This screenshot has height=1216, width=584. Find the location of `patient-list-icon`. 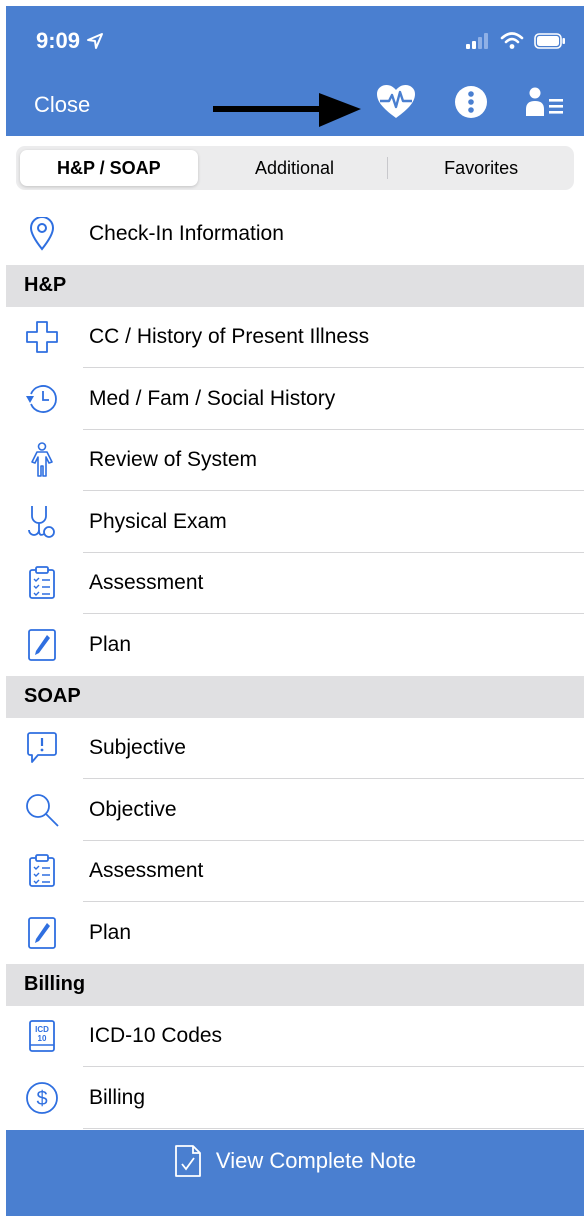

patient-list-icon is located at coordinates (545, 102).